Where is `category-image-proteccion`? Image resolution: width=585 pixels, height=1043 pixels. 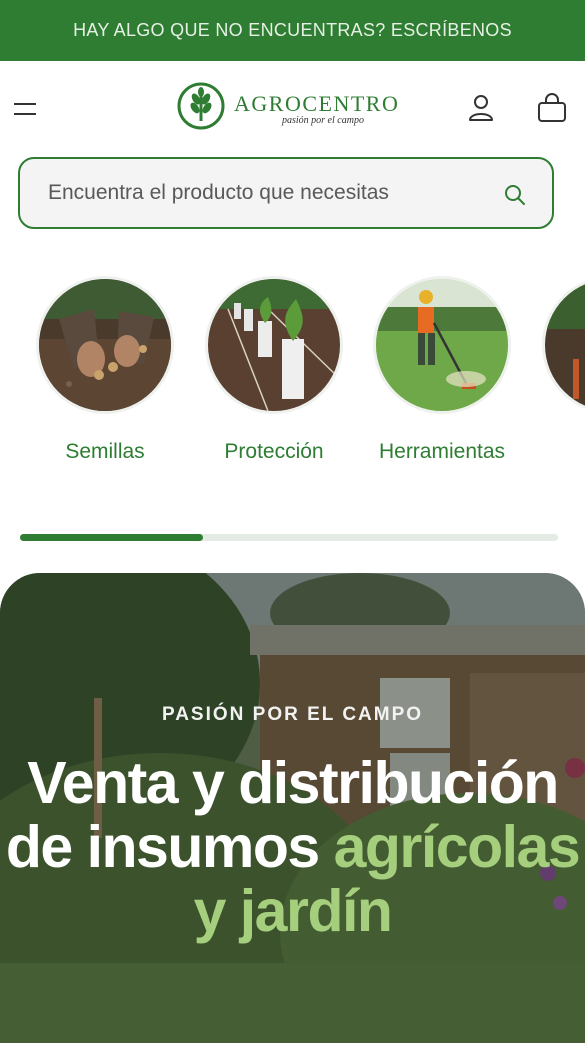 category-image-proteccion is located at coordinates (274, 345).